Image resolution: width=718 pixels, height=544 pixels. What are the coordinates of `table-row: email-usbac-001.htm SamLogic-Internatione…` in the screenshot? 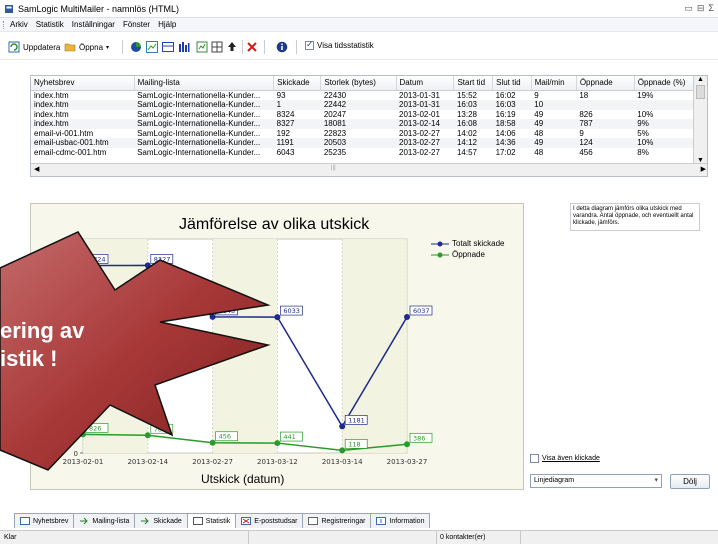 It's located at (363, 143).